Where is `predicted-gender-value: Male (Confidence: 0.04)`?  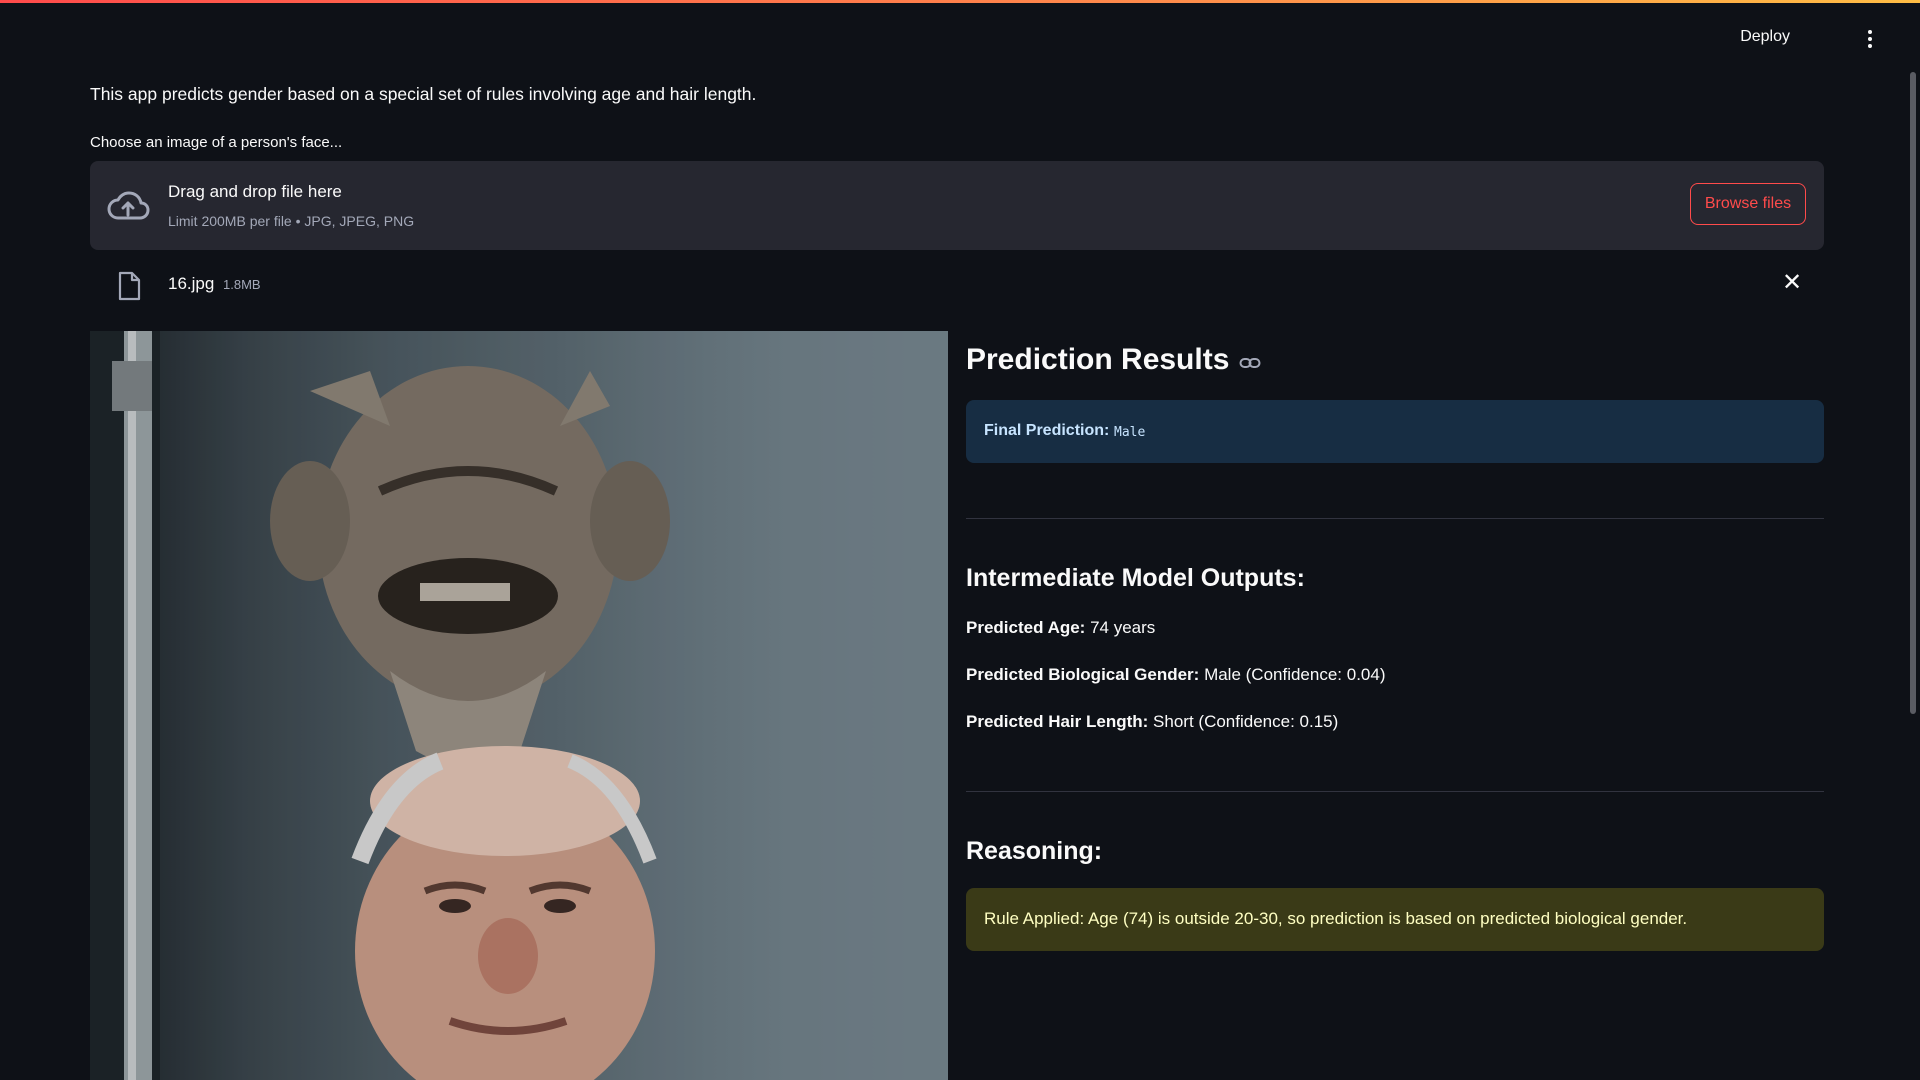
predicted-gender-value: Male (Confidence: 0.04) is located at coordinates (1295, 674).